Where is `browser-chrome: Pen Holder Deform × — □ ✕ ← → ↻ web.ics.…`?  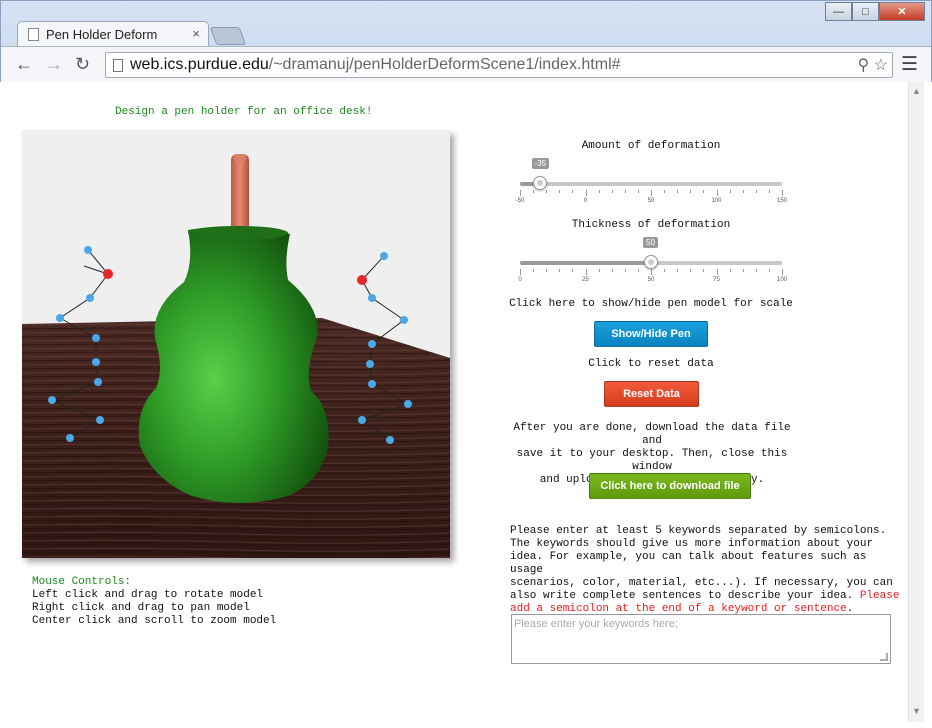 browser-chrome: Pen Holder Deform × — □ ✕ ← → ↻ web.ics.… is located at coordinates (466, 41).